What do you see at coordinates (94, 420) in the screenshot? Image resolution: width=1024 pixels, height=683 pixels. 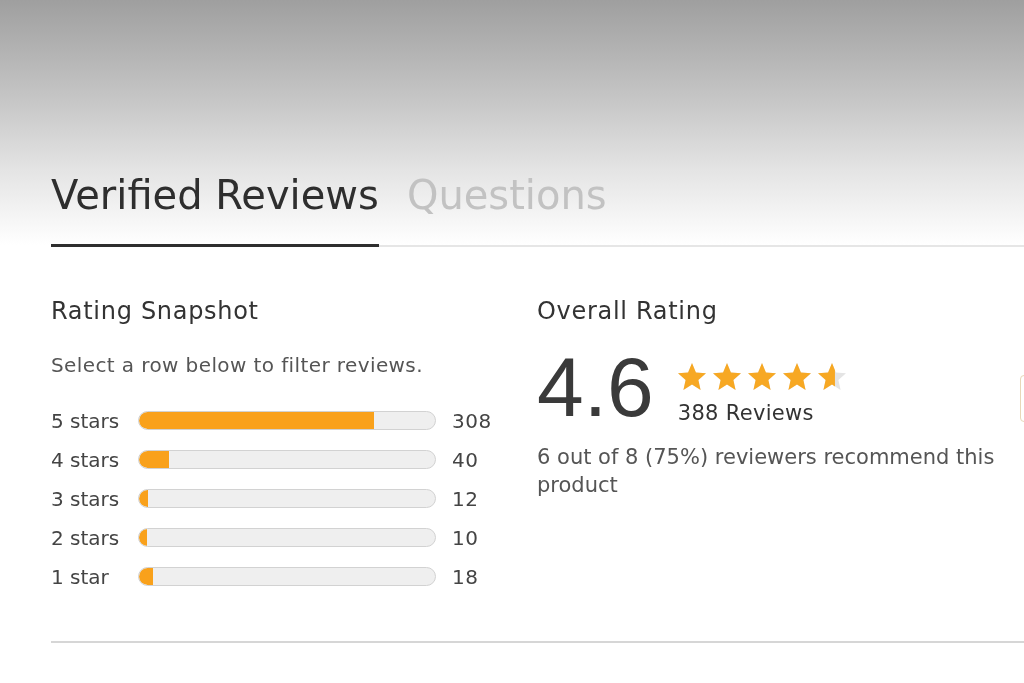 I see `star-filter-label: 5 stars` at bounding box center [94, 420].